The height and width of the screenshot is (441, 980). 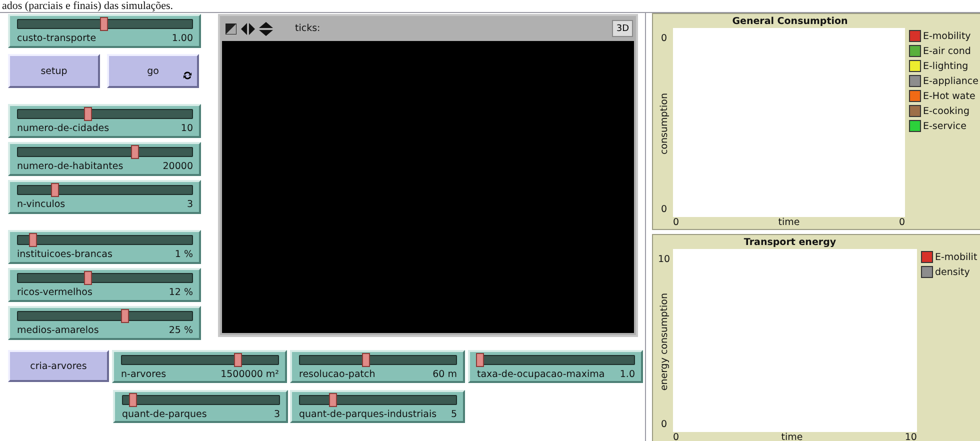 I want to click on slider: numero-de-habitantes 20000, so click(x=104, y=159).